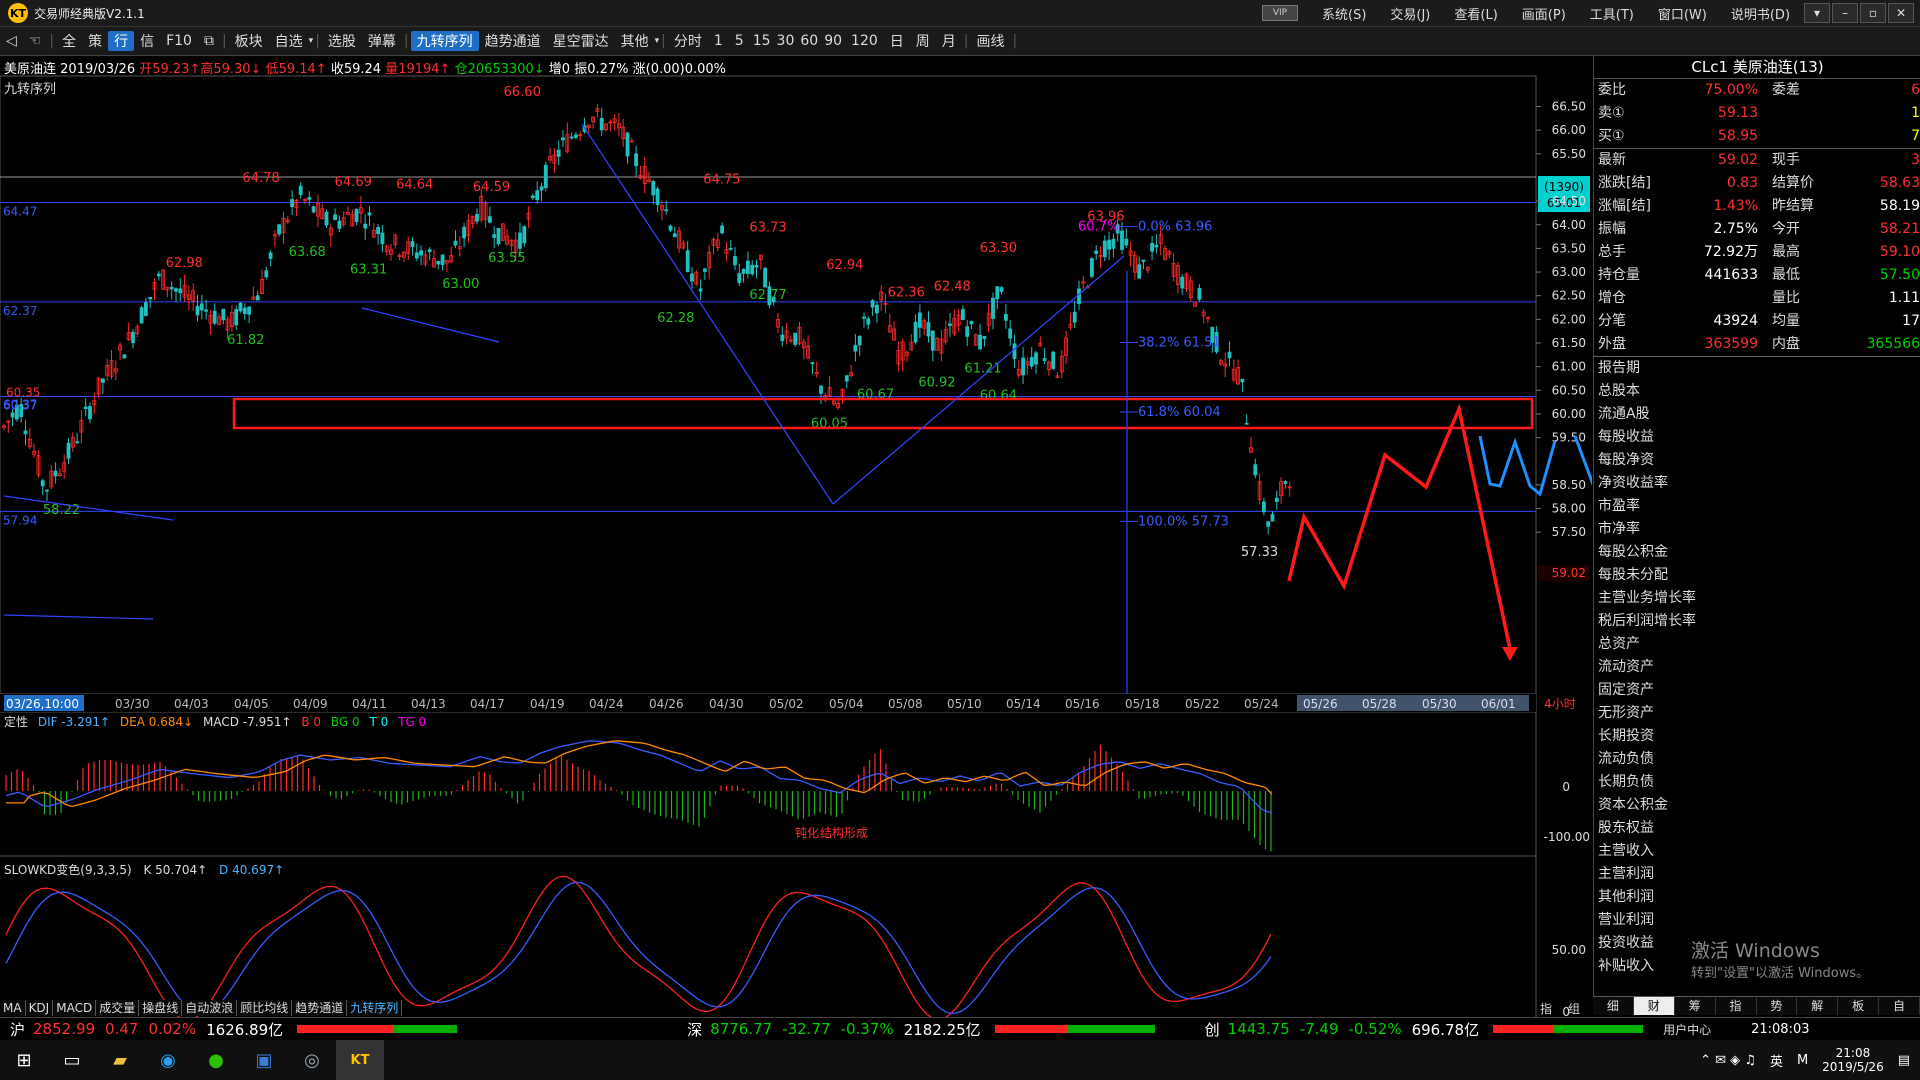 This screenshot has height=1080, width=1920. I want to click on minimize-icon: –, so click(1845, 13).